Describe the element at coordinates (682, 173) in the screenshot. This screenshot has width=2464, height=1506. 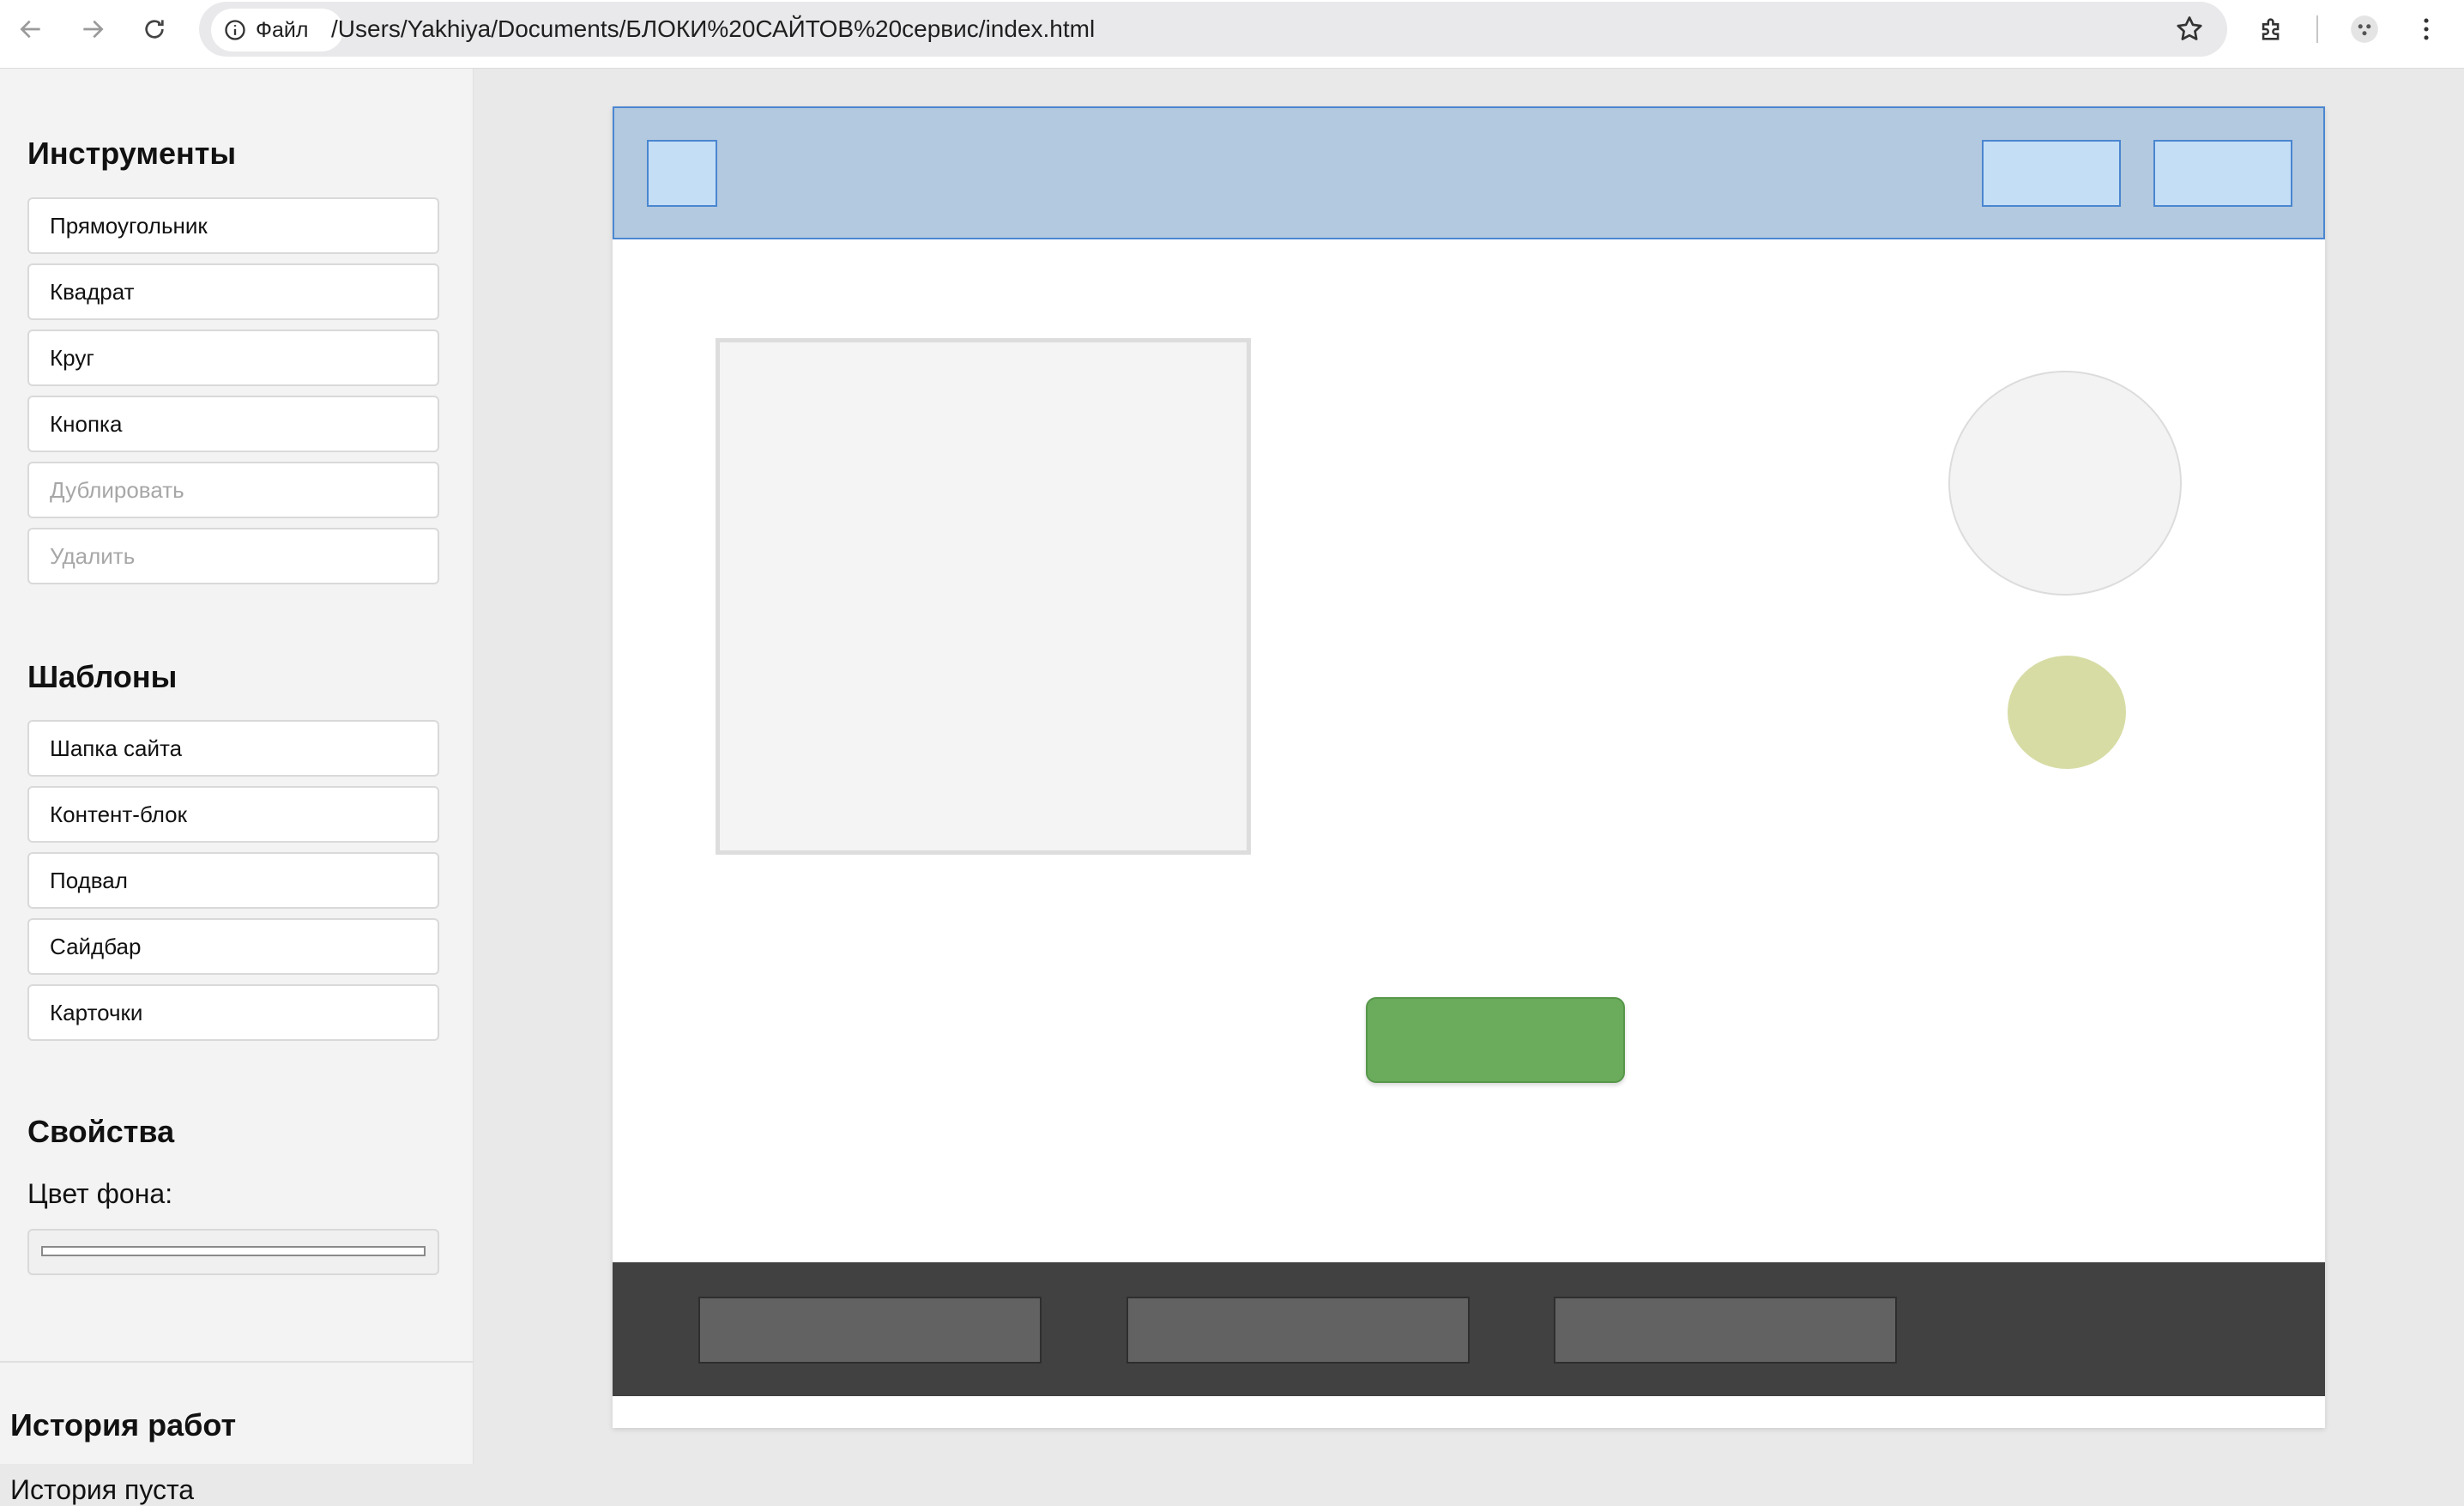
I see `header-logo-block` at that location.